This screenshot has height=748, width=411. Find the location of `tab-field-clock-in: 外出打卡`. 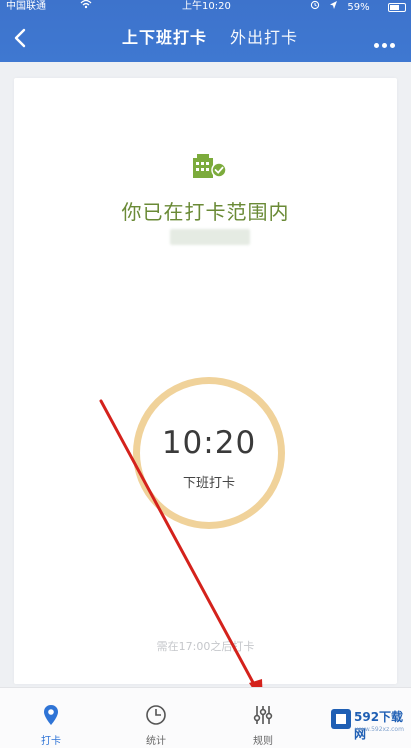

tab-field-clock-in: 外出打卡 is located at coordinates (264, 38).